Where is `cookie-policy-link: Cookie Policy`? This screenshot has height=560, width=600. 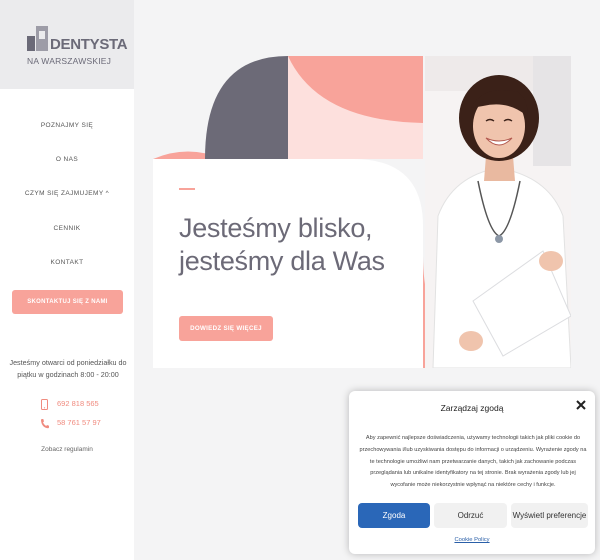
cookie-policy-link: Cookie Policy is located at coordinates (472, 540).